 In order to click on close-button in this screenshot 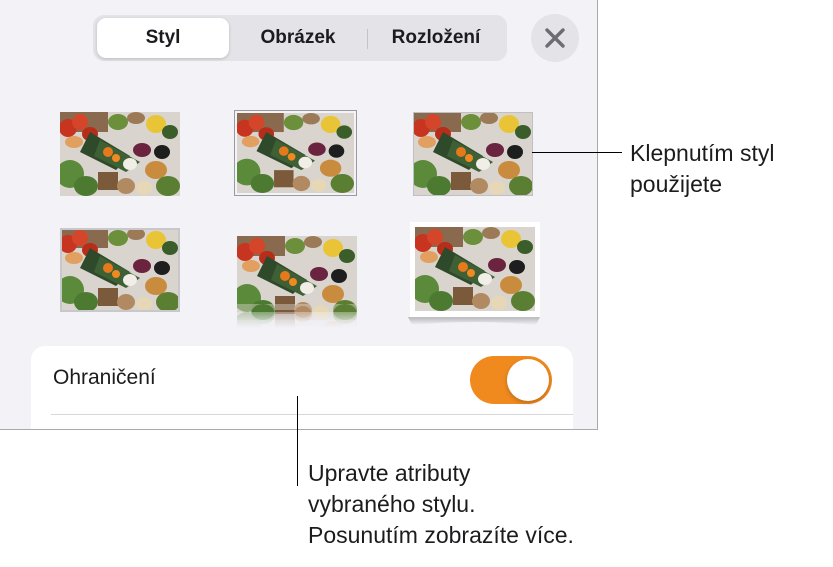, I will do `click(555, 38)`.